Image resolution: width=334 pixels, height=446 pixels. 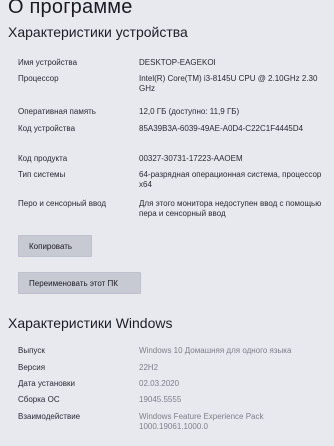 I want to click on spec-value: 02.03.2020, so click(x=159, y=383).